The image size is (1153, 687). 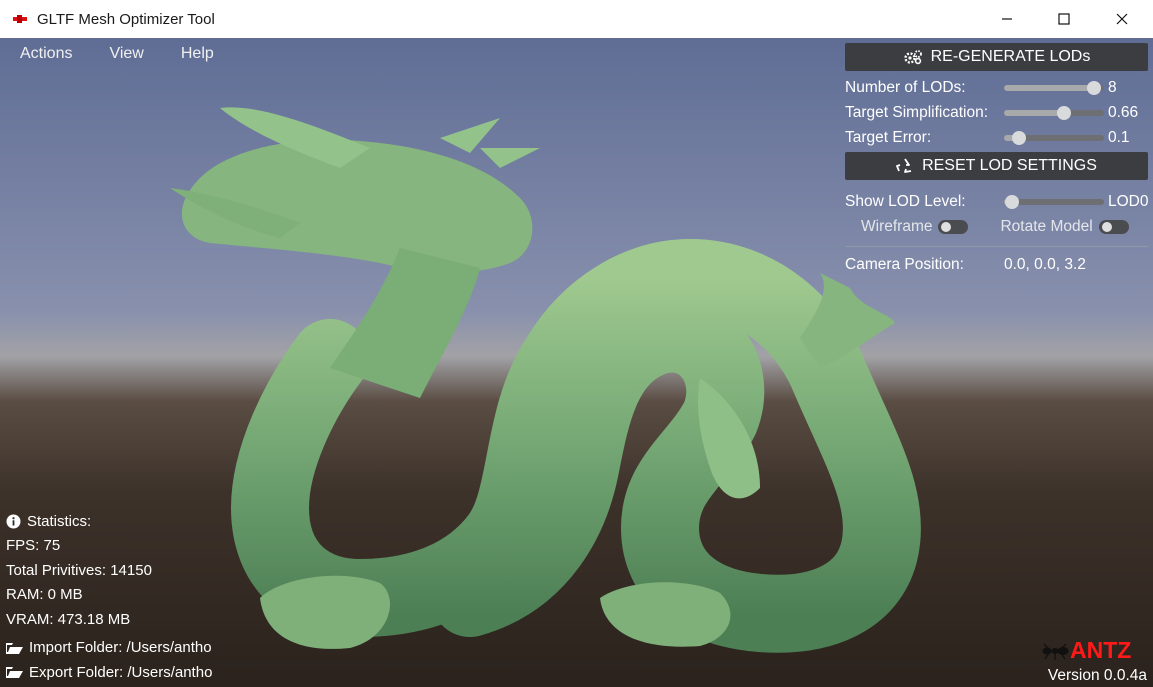 I want to click on reset-lod-settings-button: RESET LOD SETTINGS, so click(x=996, y=166).